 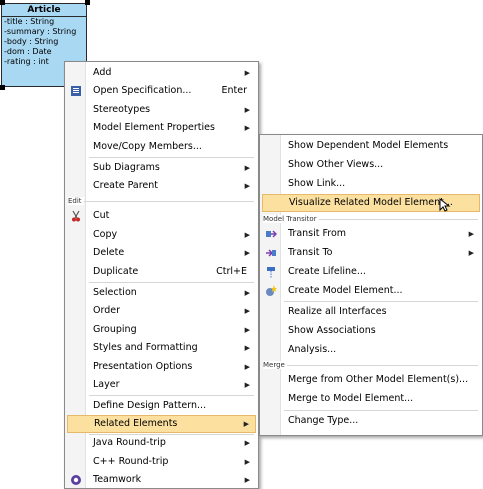 What do you see at coordinates (161, 128) in the screenshot?
I see `menu-item-model-element-properties: Model Element Properties ▶` at bounding box center [161, 128].